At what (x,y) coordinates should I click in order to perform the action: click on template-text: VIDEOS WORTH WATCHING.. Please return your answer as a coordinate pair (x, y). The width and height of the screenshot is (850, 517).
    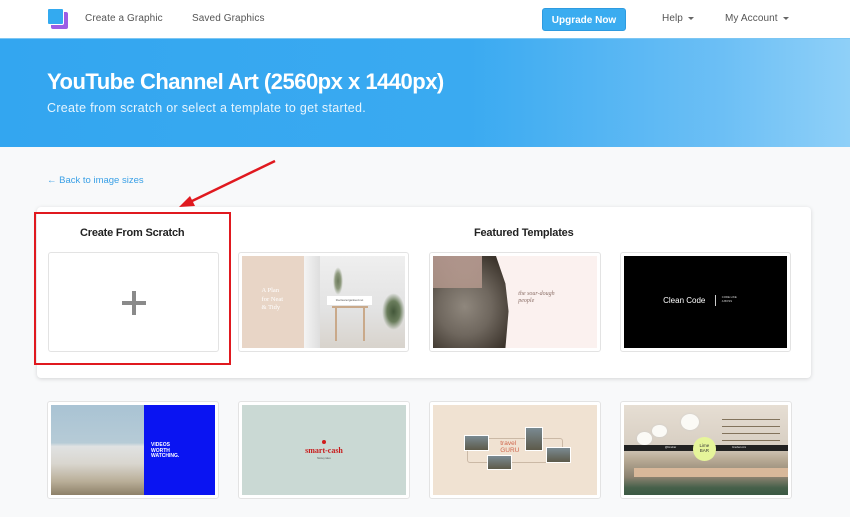
    Looking at the image, I should click on (165, 451).